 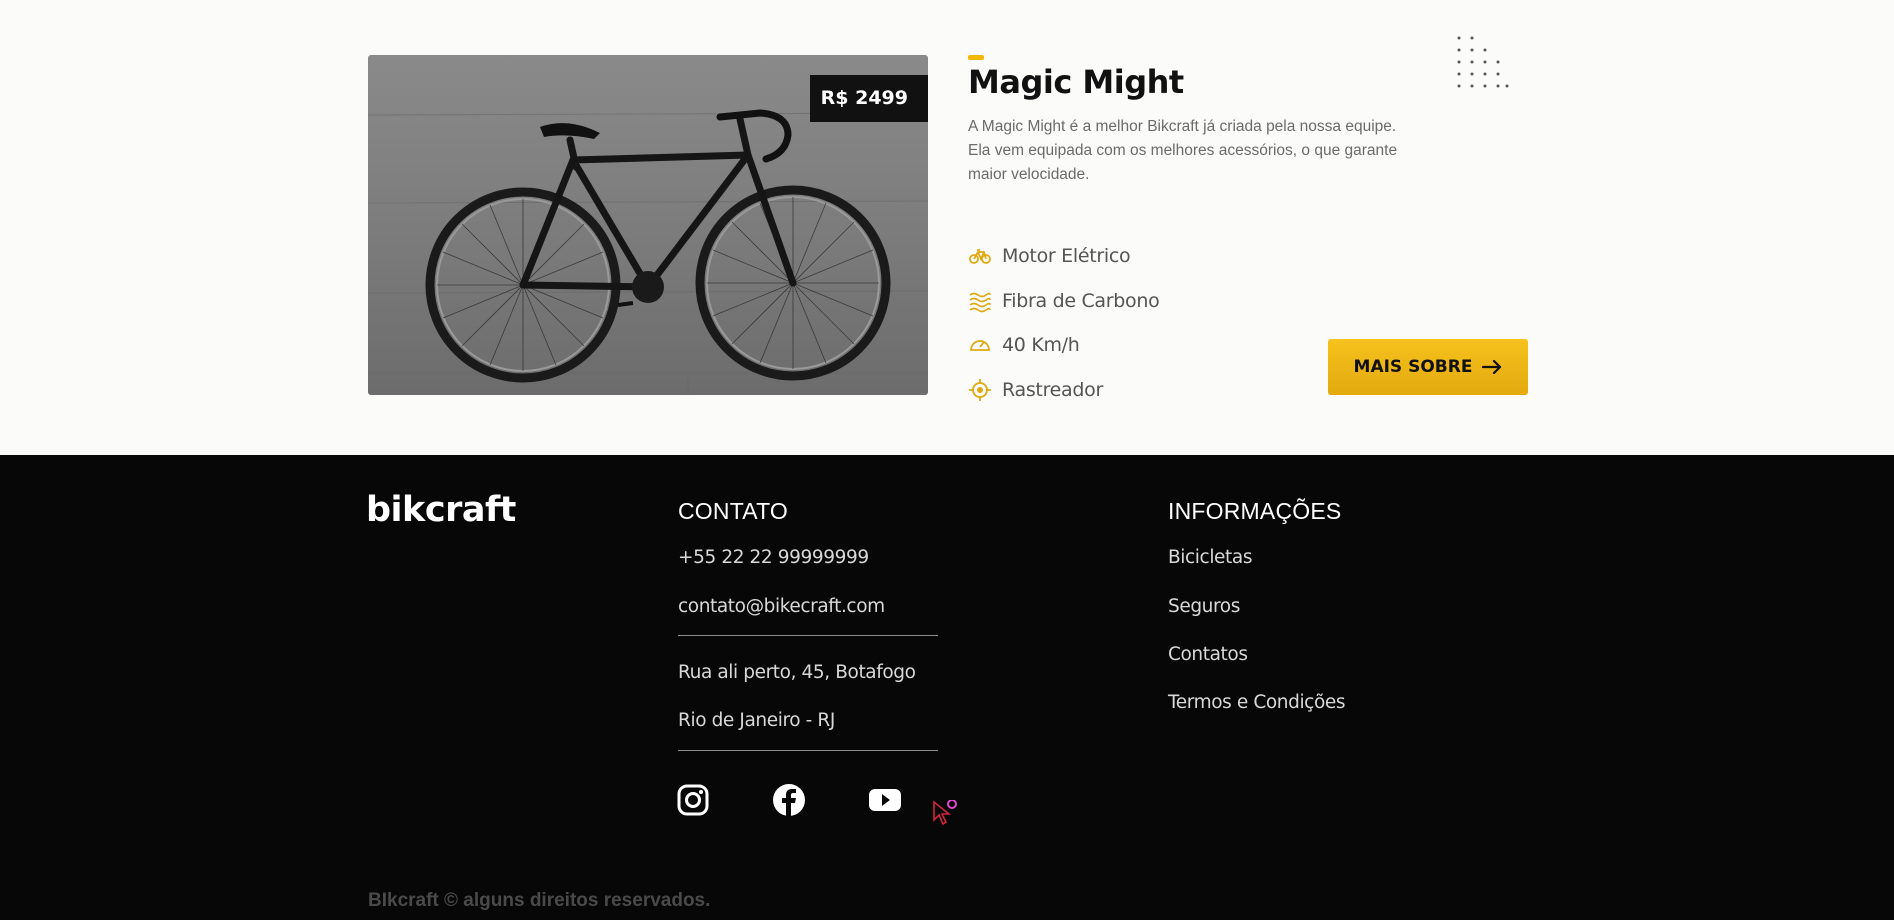 What do you see at coordinates (789, 800) in the screenshot?
I see `facebook-icon` at bounding box center [789, 800].